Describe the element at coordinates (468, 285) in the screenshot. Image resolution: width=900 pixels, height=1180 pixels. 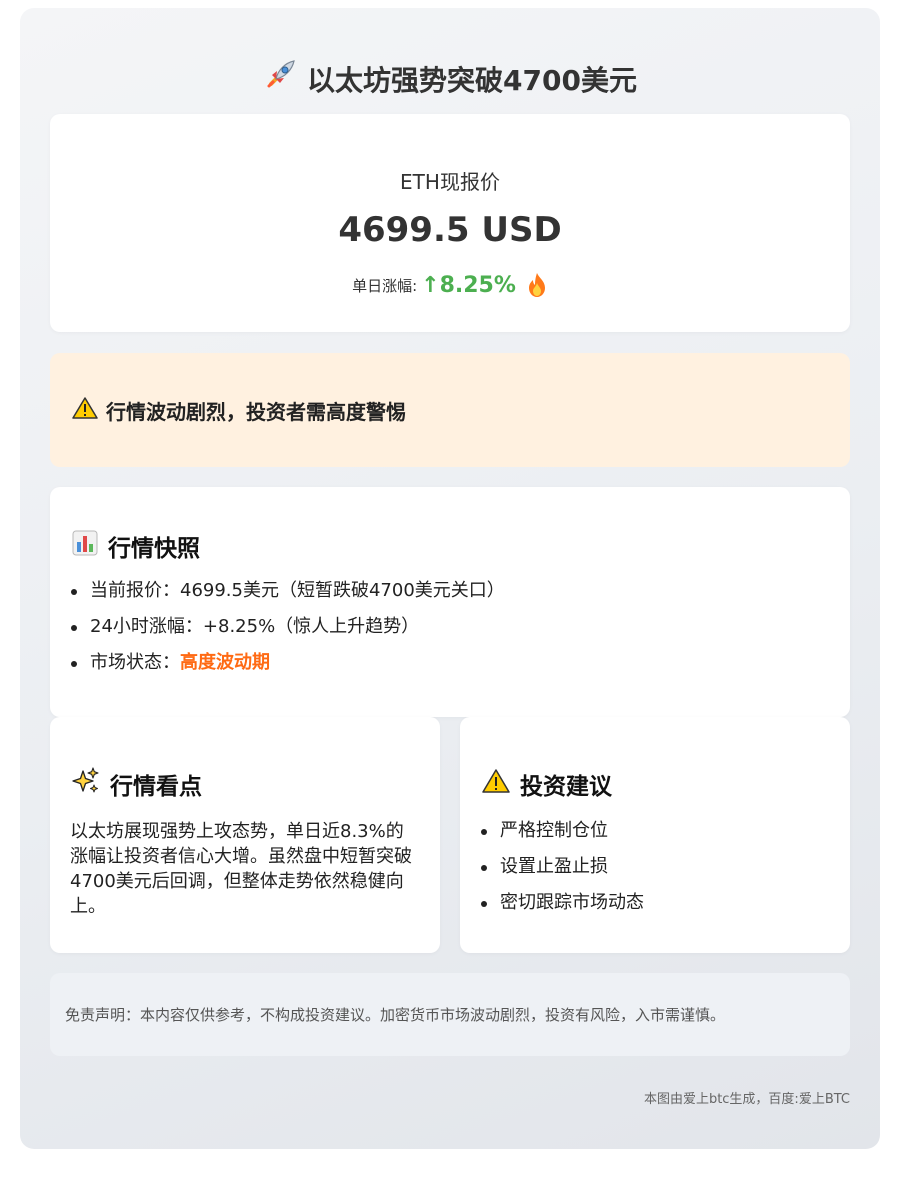
I see `daily-change-value: ↑8.25%` at that location.